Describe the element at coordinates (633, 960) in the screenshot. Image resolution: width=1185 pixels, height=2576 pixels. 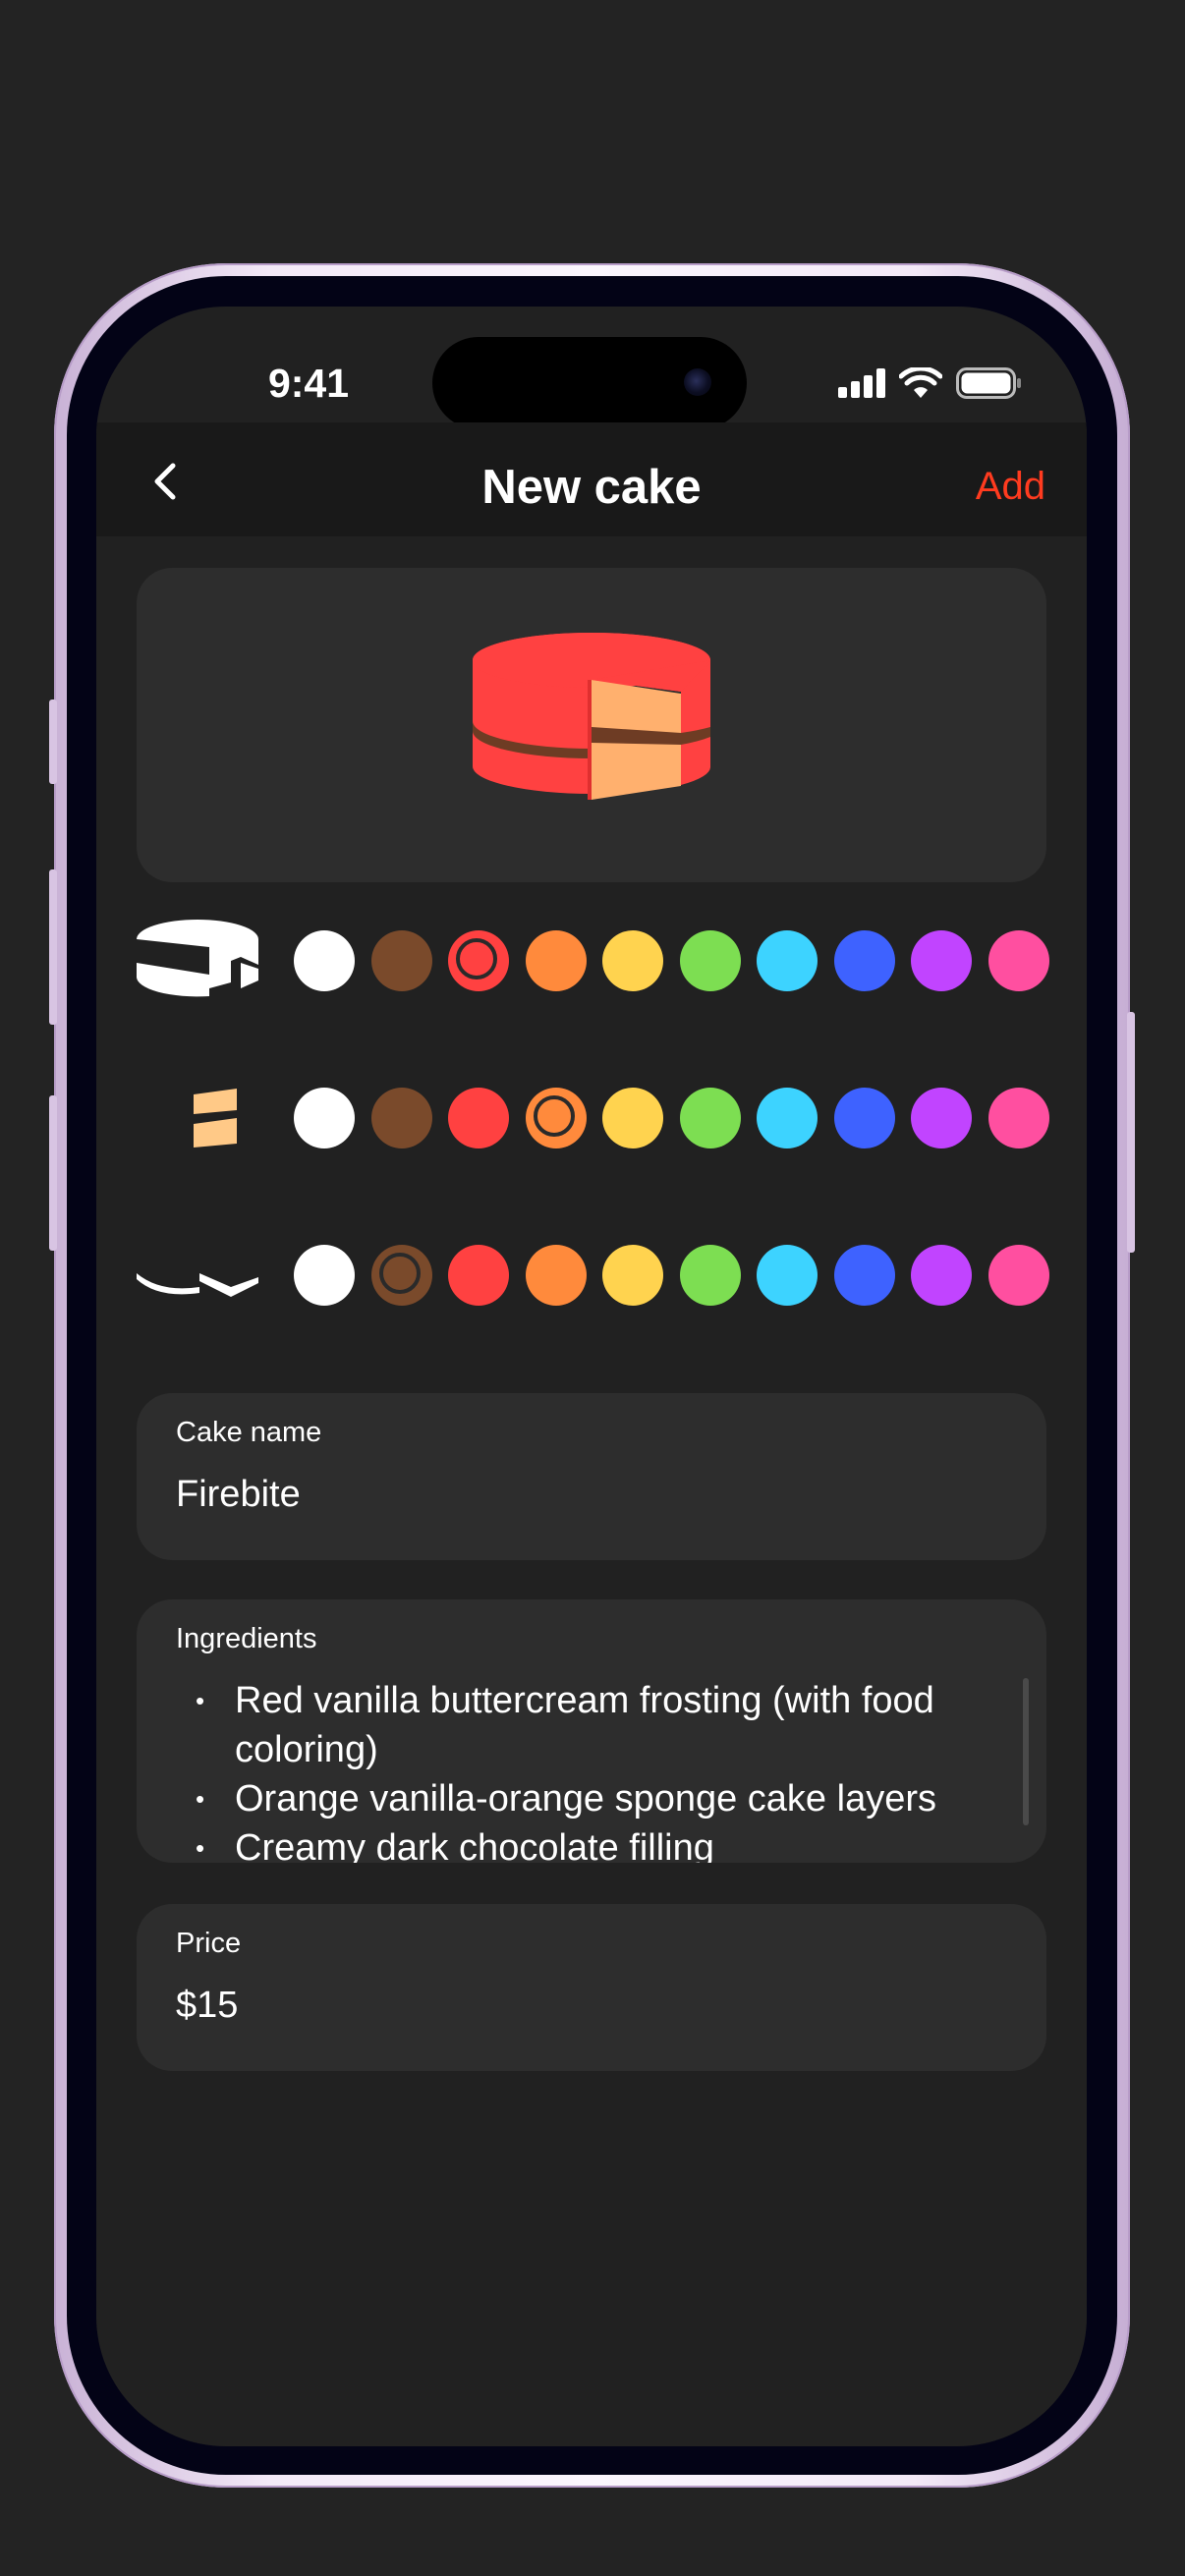
I see `frosting-color-swatch-yellow` at that location.